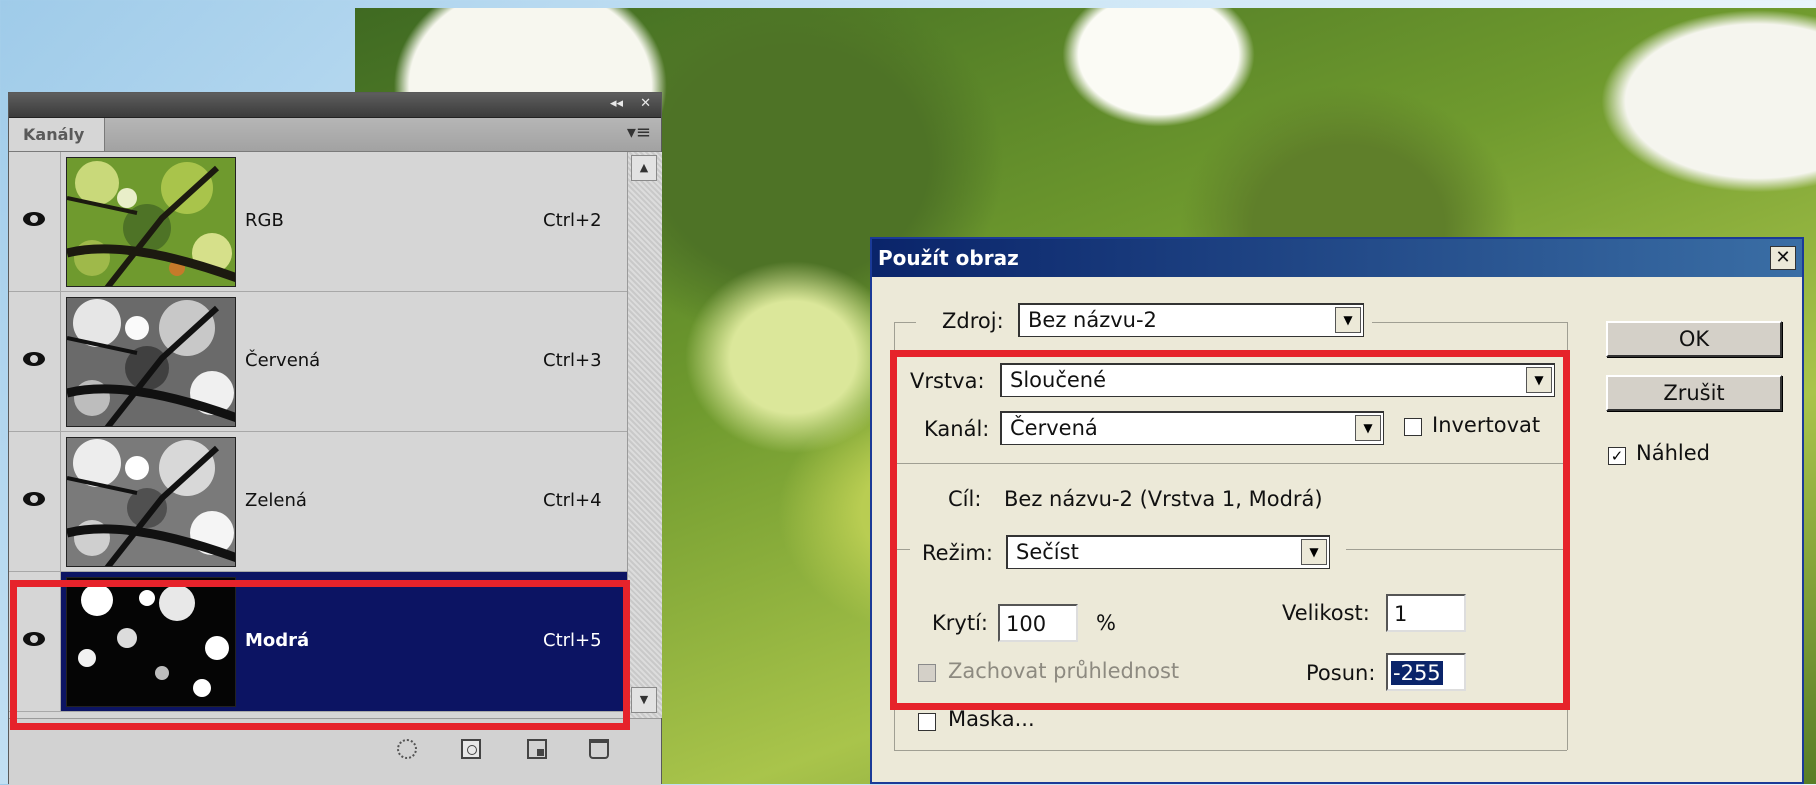  Describe the element at coordinates (335, 751) in the screenshot. I see `panel-bottom-bar` at that location.